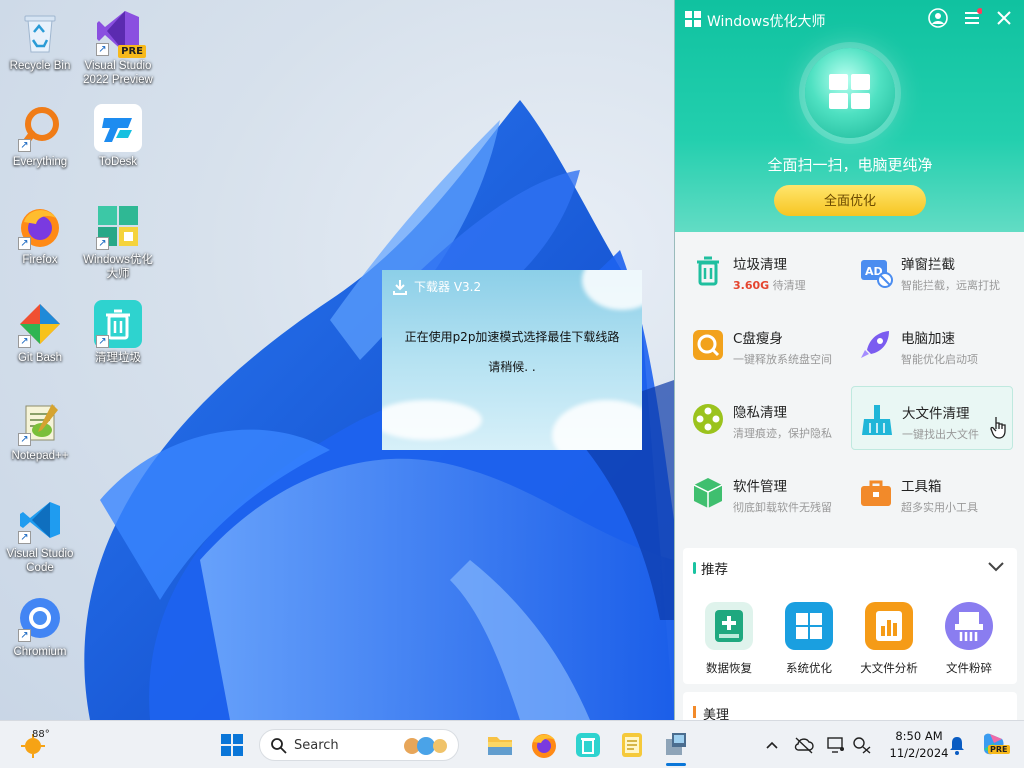 The width and height of the screenshot is (1024, 768). I want to click on desktop-icon-git-bash: ↗ Git Bash, so click(40, 332).